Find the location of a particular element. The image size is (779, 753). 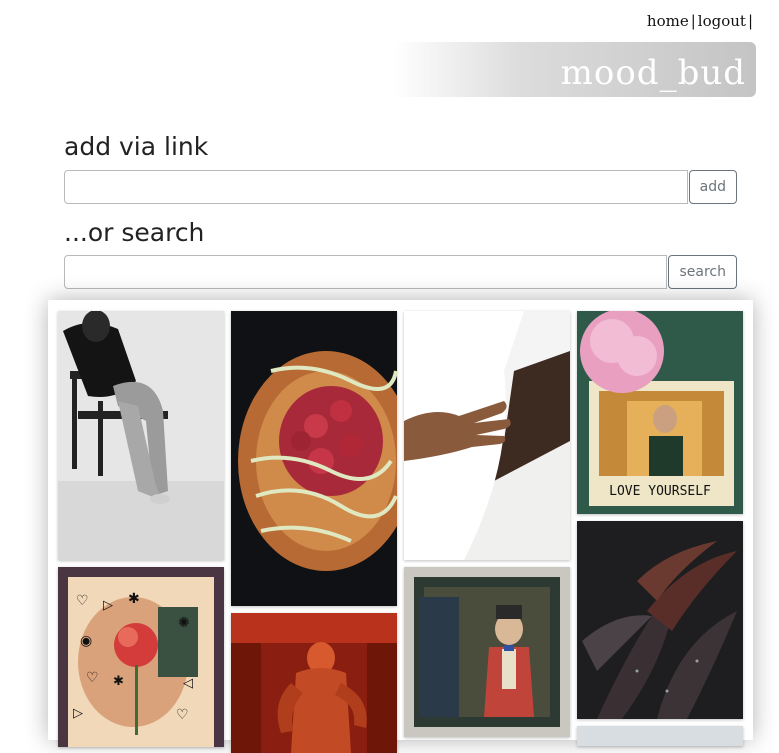

image-tile-heart-doodle: ♡ ▷ ✱ ◉ ✺ ♡ ✱ ◁ ▷ ♡ is located at coordinates (141, 657).